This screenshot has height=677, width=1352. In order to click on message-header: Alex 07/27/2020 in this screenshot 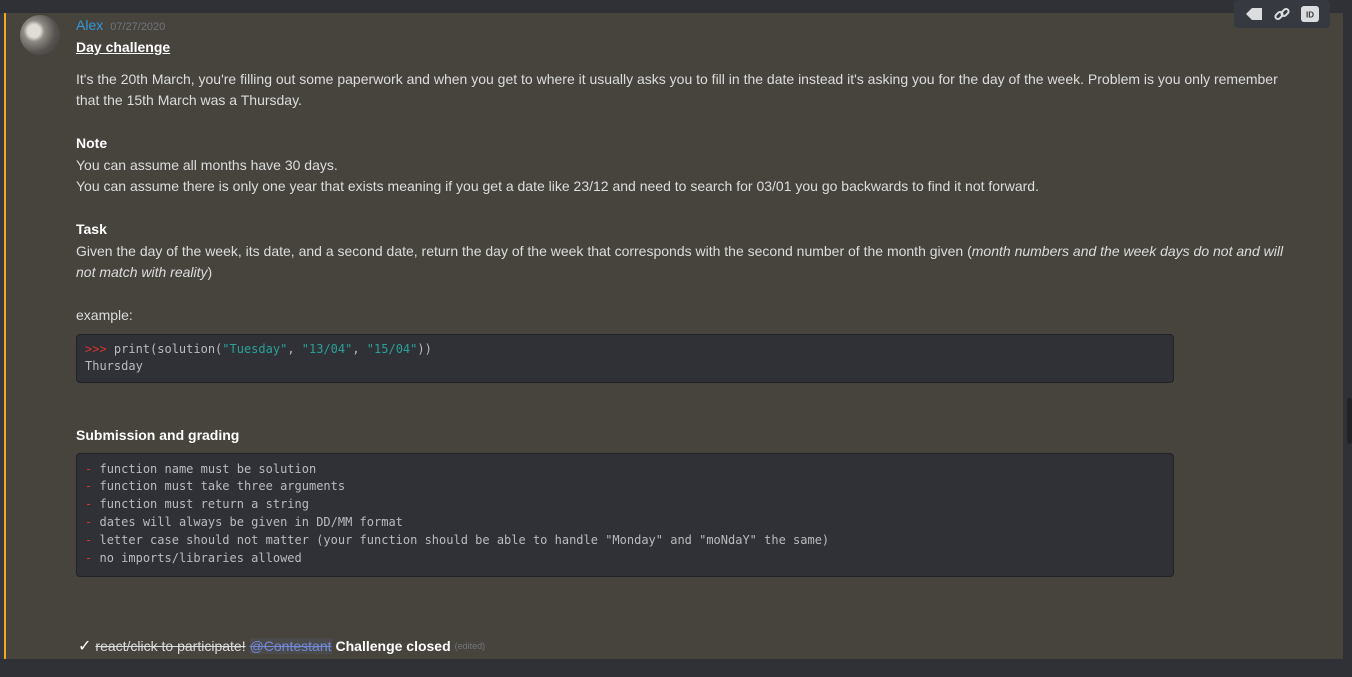, I will do `click(120, 26)`.